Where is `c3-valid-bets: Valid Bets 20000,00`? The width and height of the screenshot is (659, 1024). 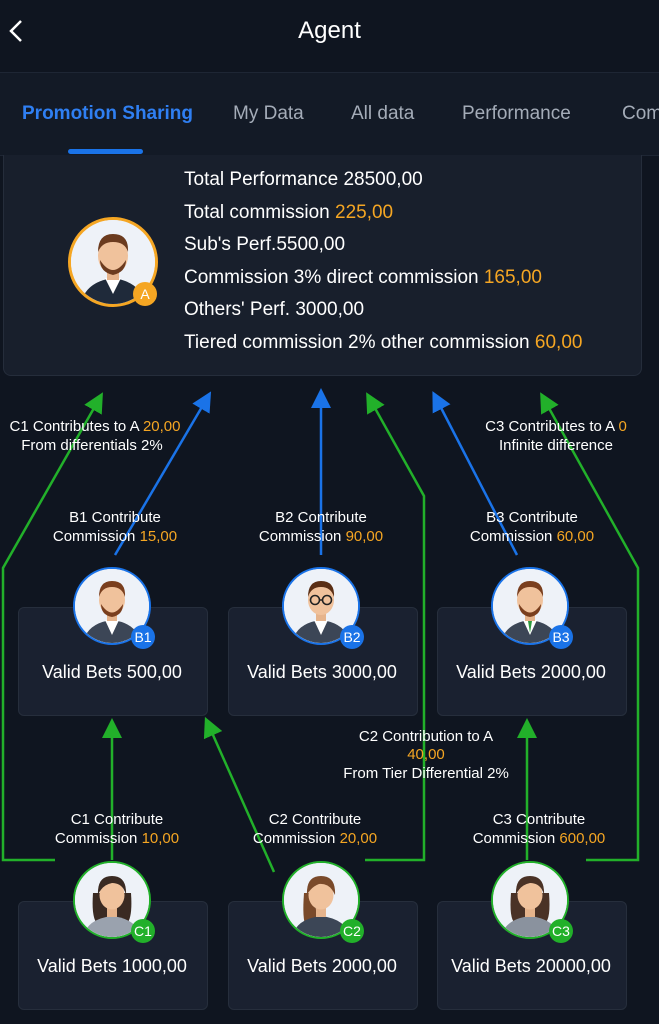 c3-valid-bets: Valid Bets 20000,00 is located at coordinates (531, 966).